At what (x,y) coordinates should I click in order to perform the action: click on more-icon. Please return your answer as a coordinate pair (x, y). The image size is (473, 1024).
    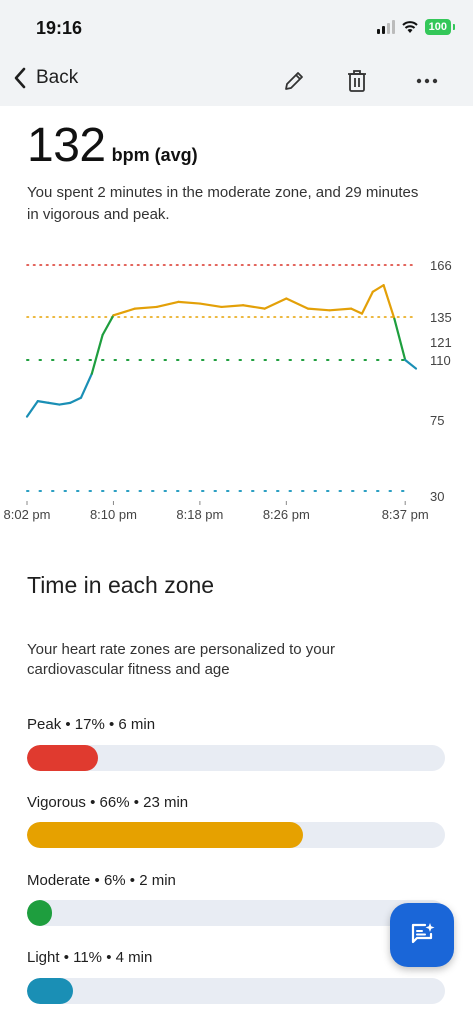
    Looking at the image, I should click on (427, 81).